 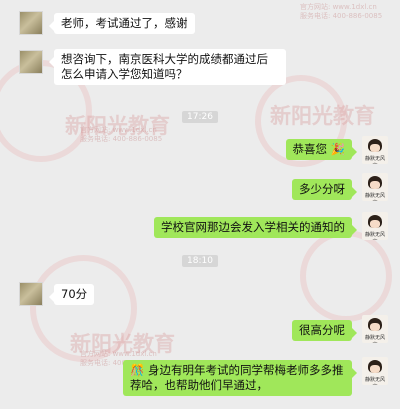 I want to click on message-bubble-left: 70分, so click(x=71, y=294).